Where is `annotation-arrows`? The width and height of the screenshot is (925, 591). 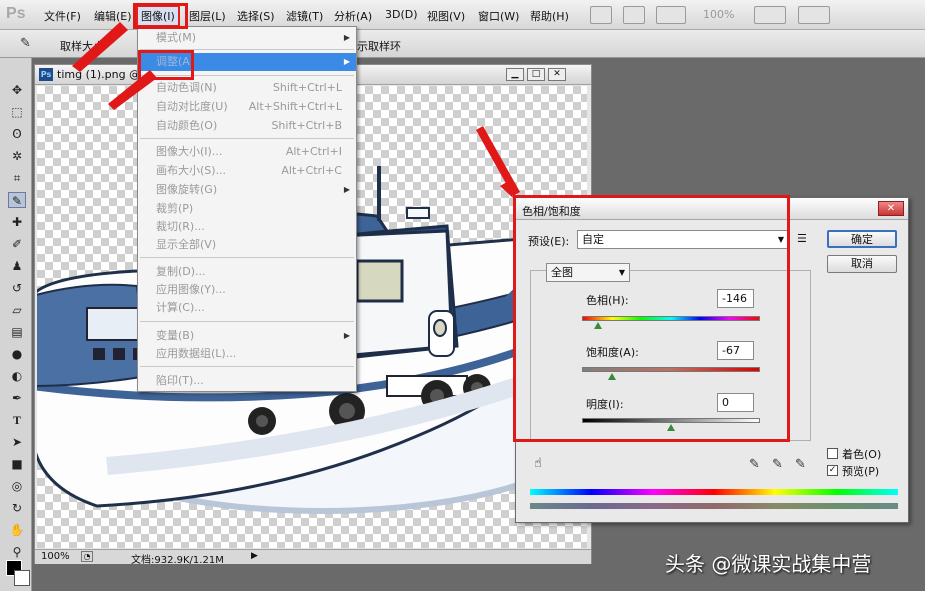
annotation-arrows is located at coordinates (296, 110).